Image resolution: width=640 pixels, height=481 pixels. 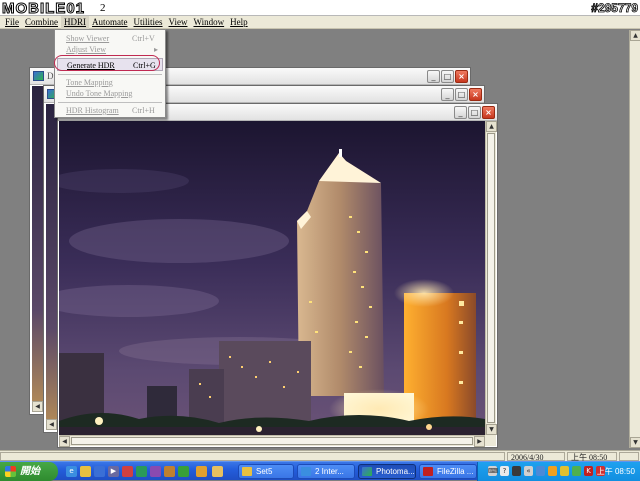 What do you see at coordinates (629, 456) in the screenshot?
I see `status-grip` at bounding box center [629, 456].